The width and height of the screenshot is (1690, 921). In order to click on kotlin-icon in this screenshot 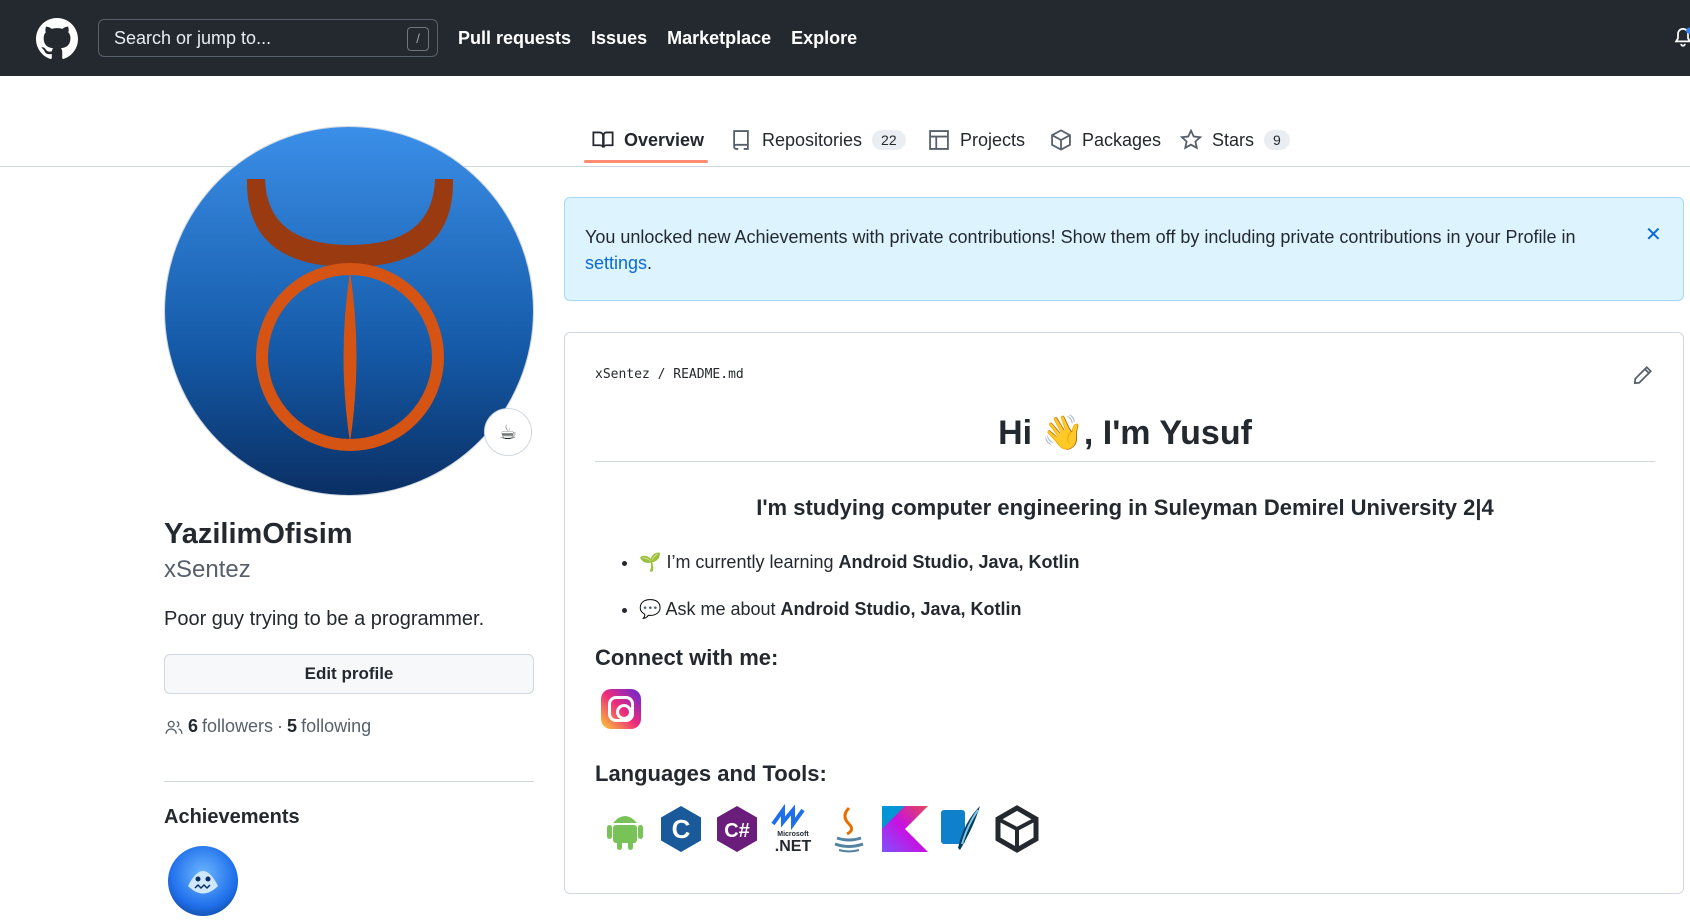, I will do `click(905, 829)`.